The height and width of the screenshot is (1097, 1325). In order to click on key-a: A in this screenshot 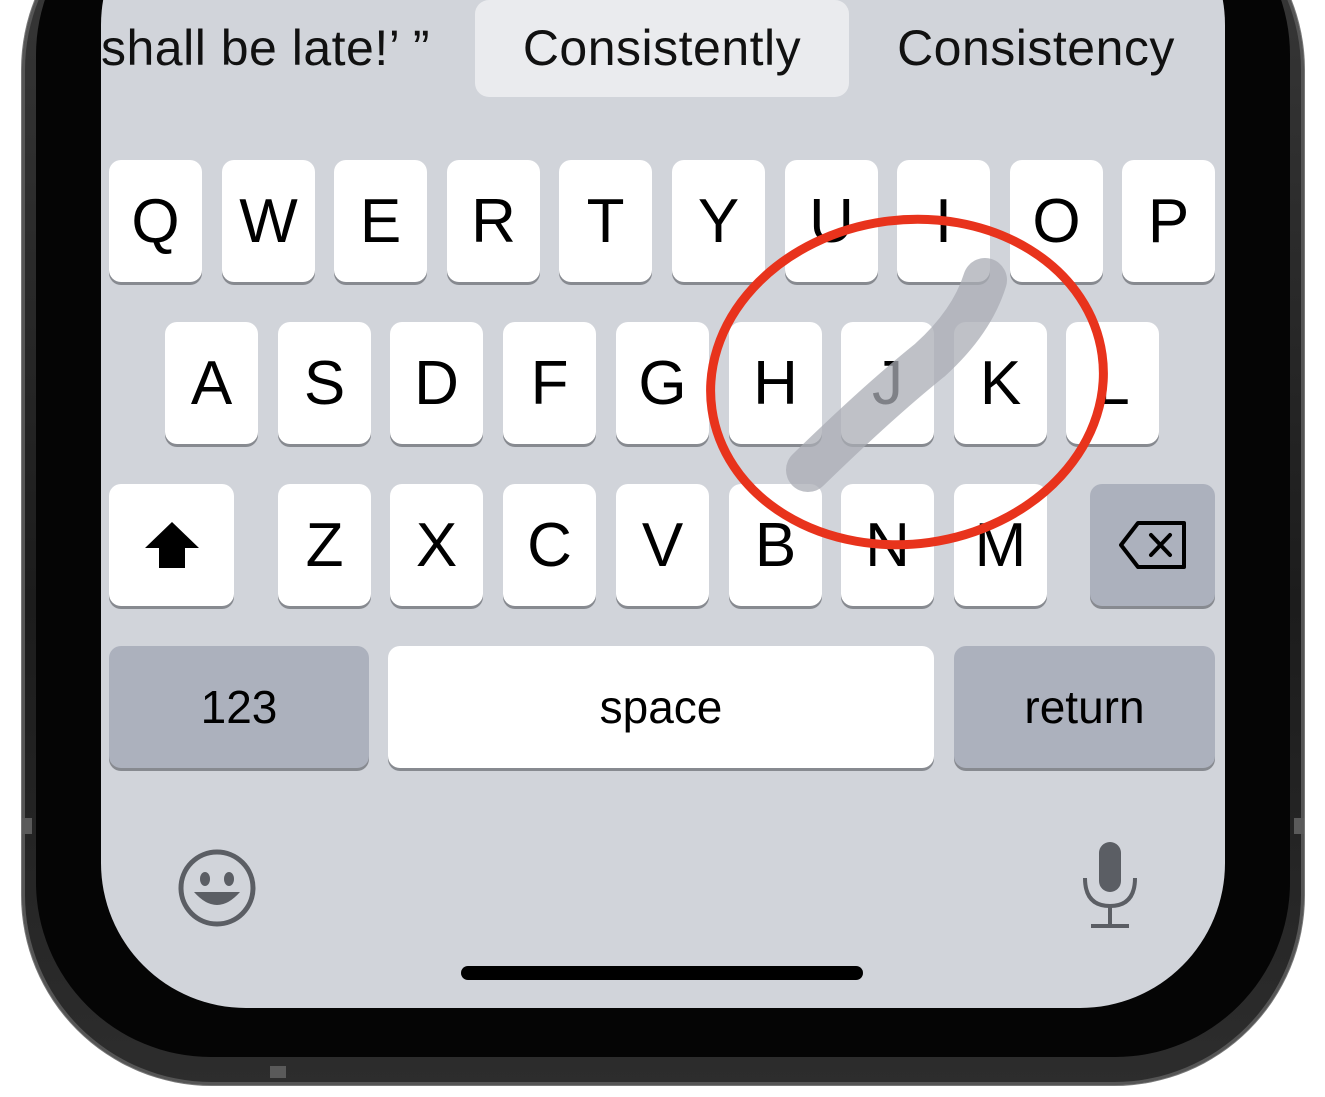, I will do `click(211, 383)`.